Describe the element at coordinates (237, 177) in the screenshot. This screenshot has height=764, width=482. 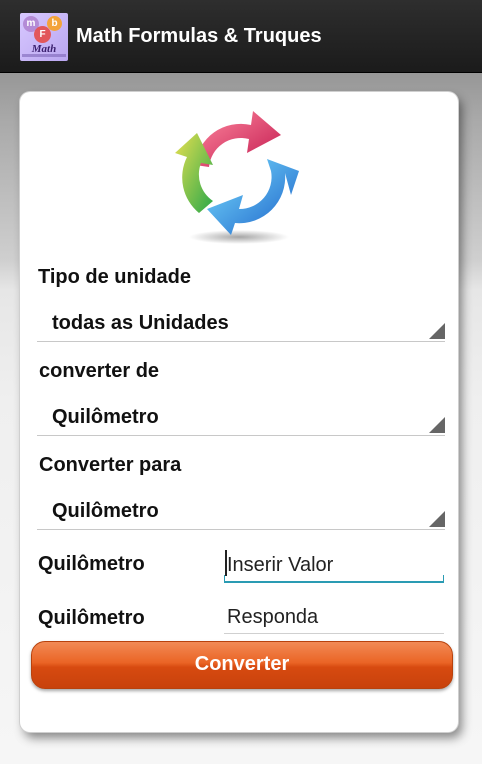
I see `refresh-arrows-icon` at that location.